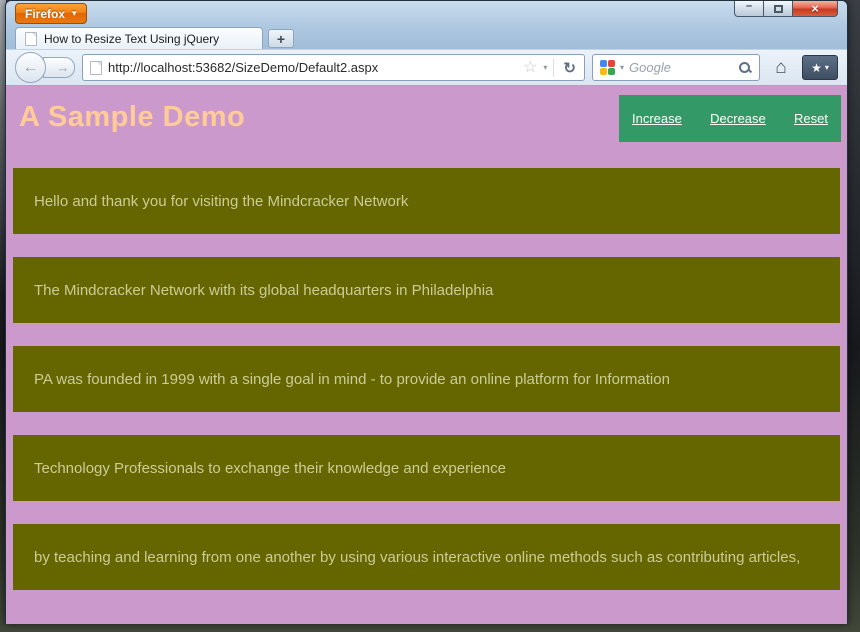 The image size is (860, 632). I want to click on back-button: ←, so click(30, 67).